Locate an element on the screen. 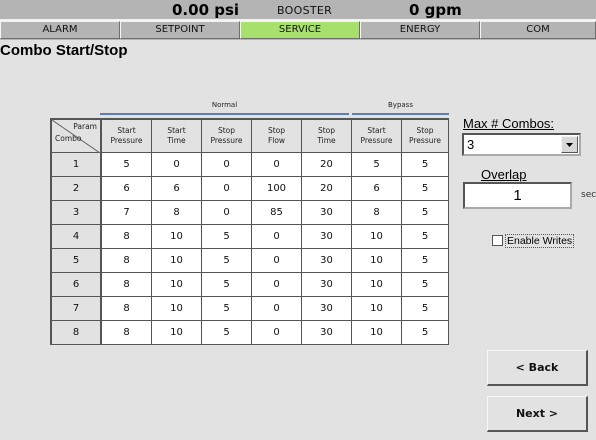  dropdown-button is located at coordinates (569, 144).